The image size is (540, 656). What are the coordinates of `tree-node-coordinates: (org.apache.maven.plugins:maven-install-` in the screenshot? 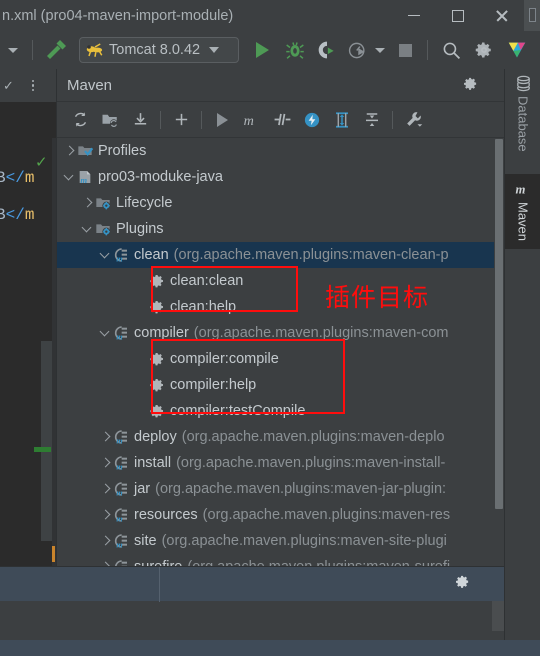 It's located at (311, 463).